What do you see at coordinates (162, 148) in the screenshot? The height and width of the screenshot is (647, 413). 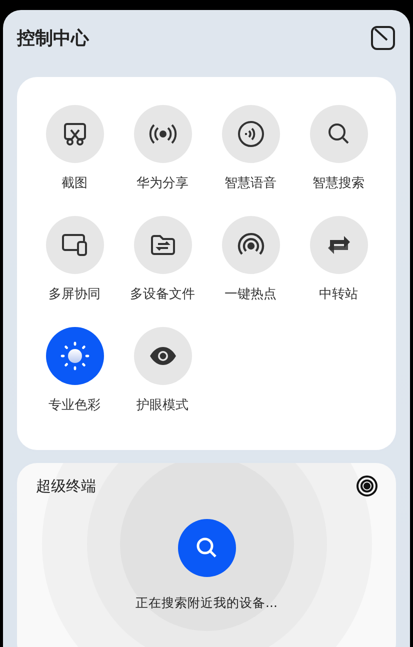 I see `shortcut-toggle: 华为分享` at bounding box center [162, 148].